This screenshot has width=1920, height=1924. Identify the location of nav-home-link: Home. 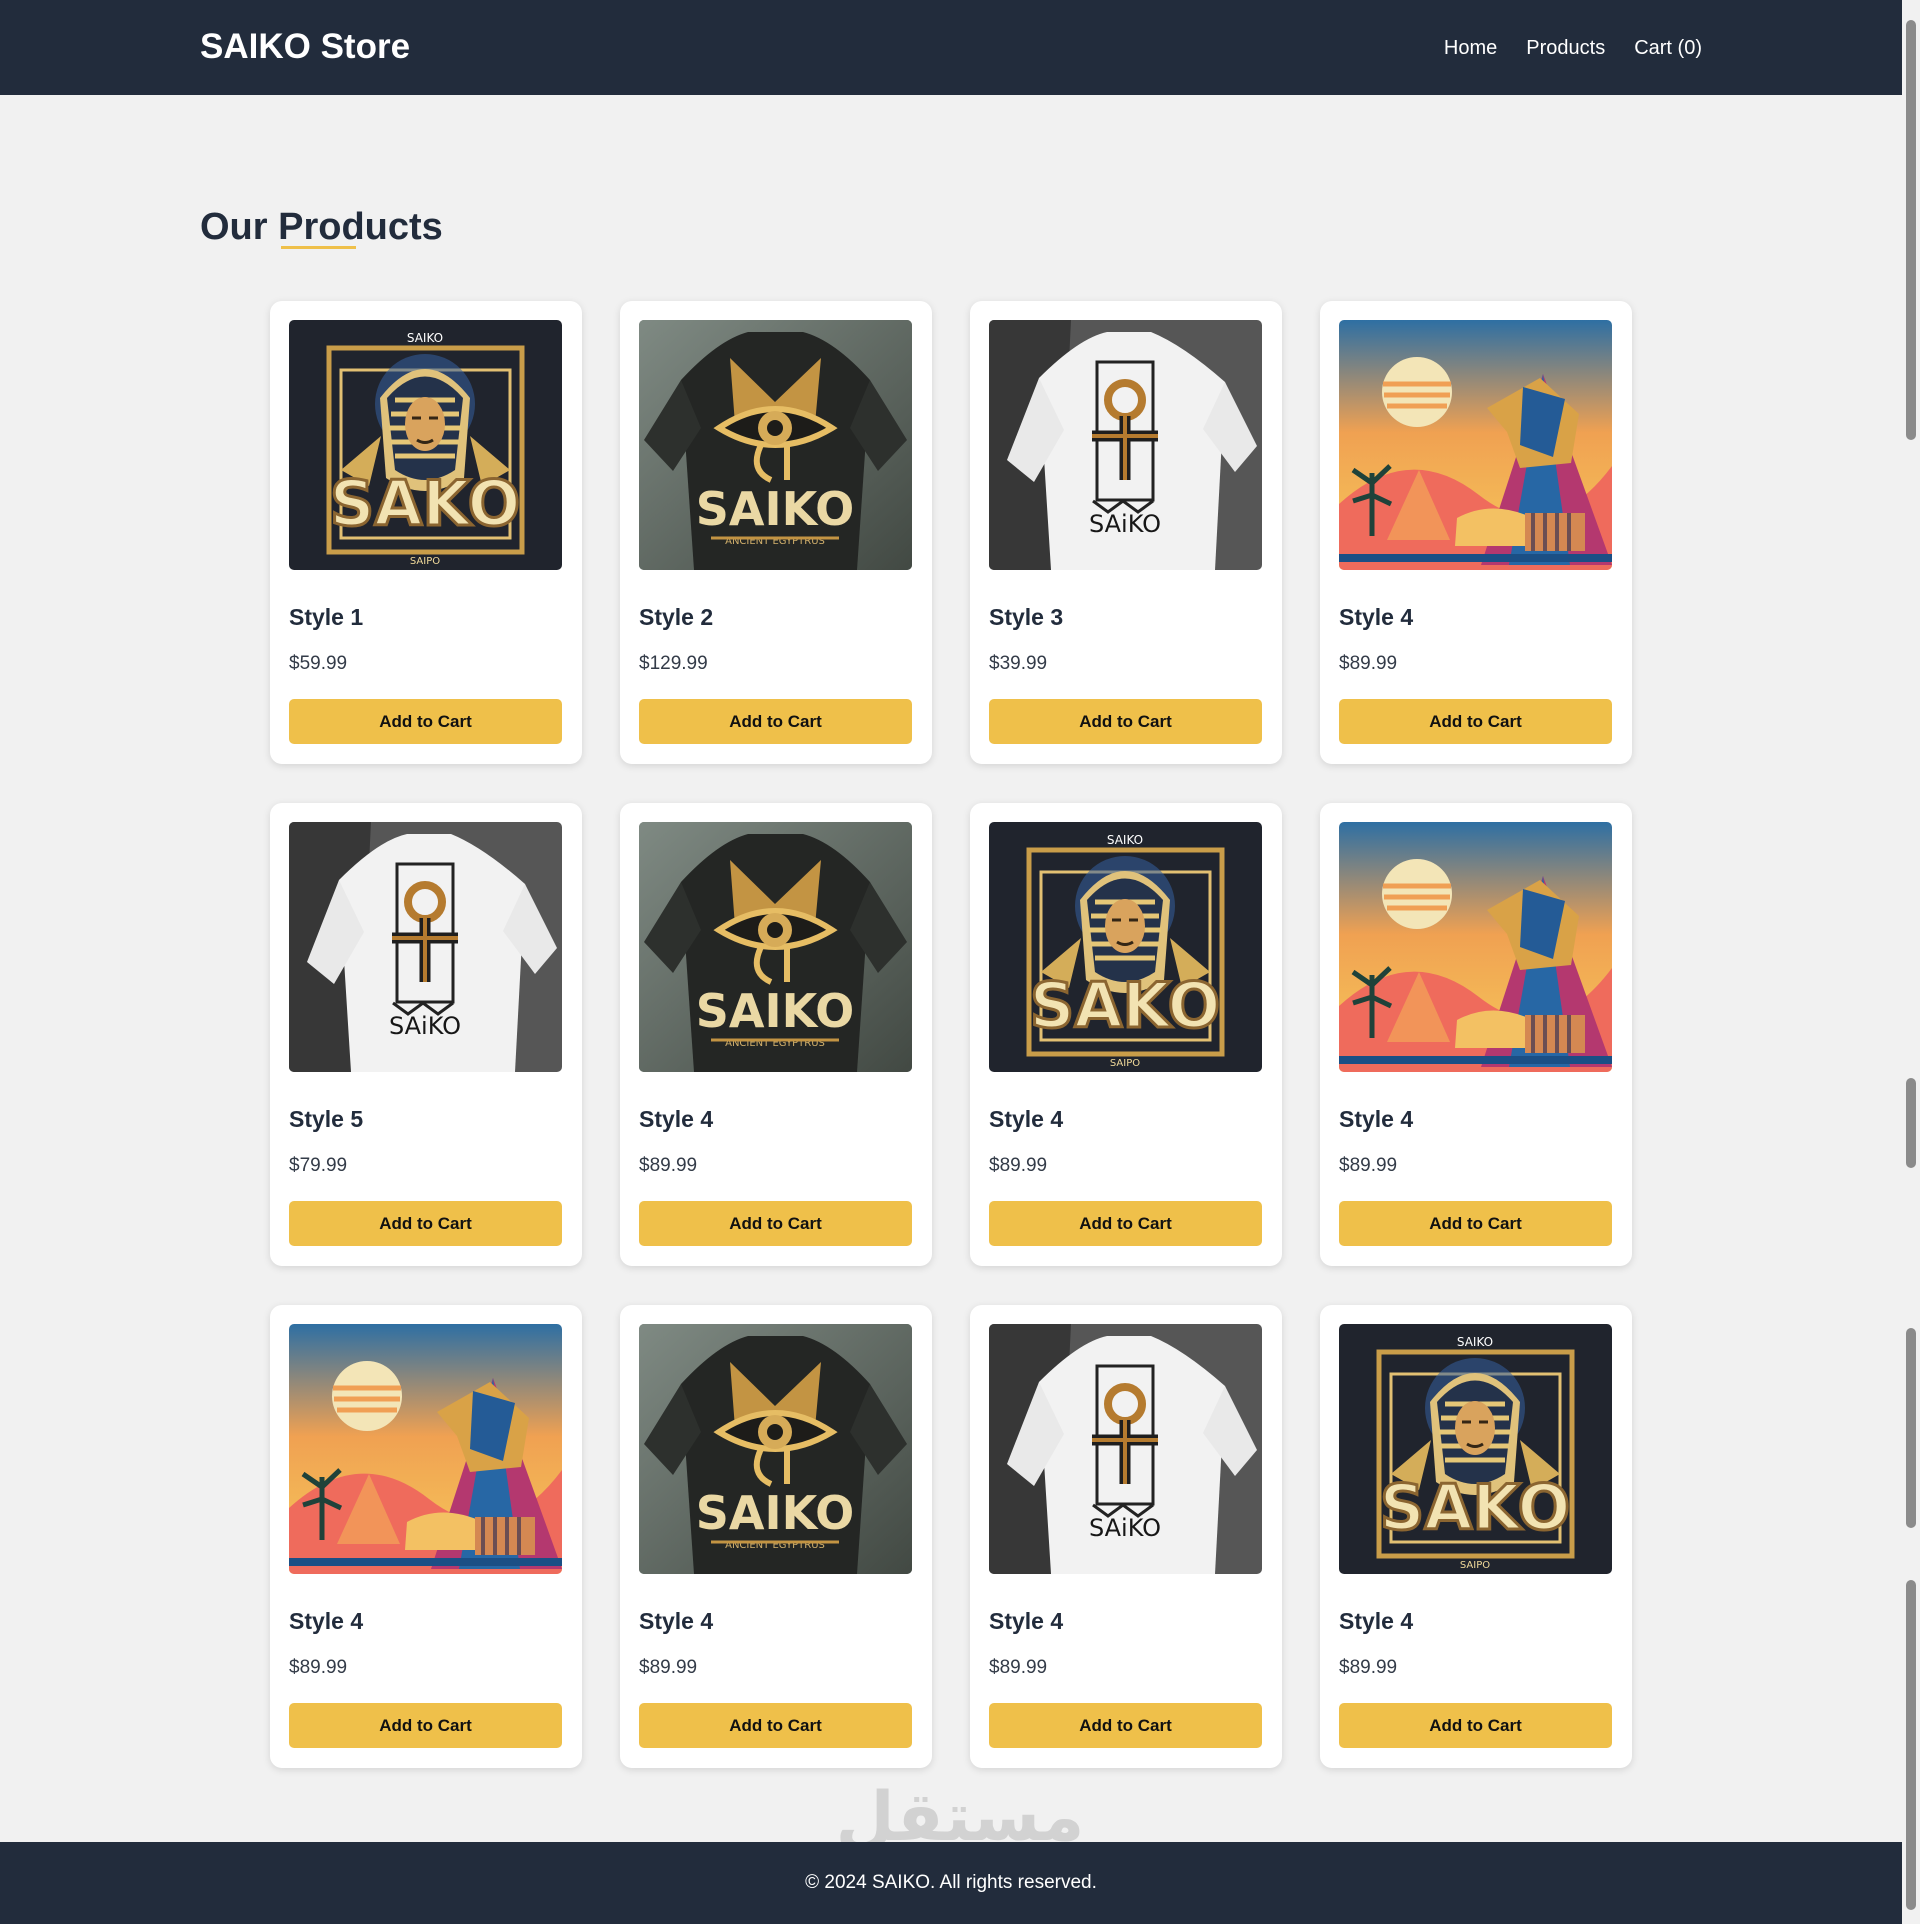
(1470, 48).